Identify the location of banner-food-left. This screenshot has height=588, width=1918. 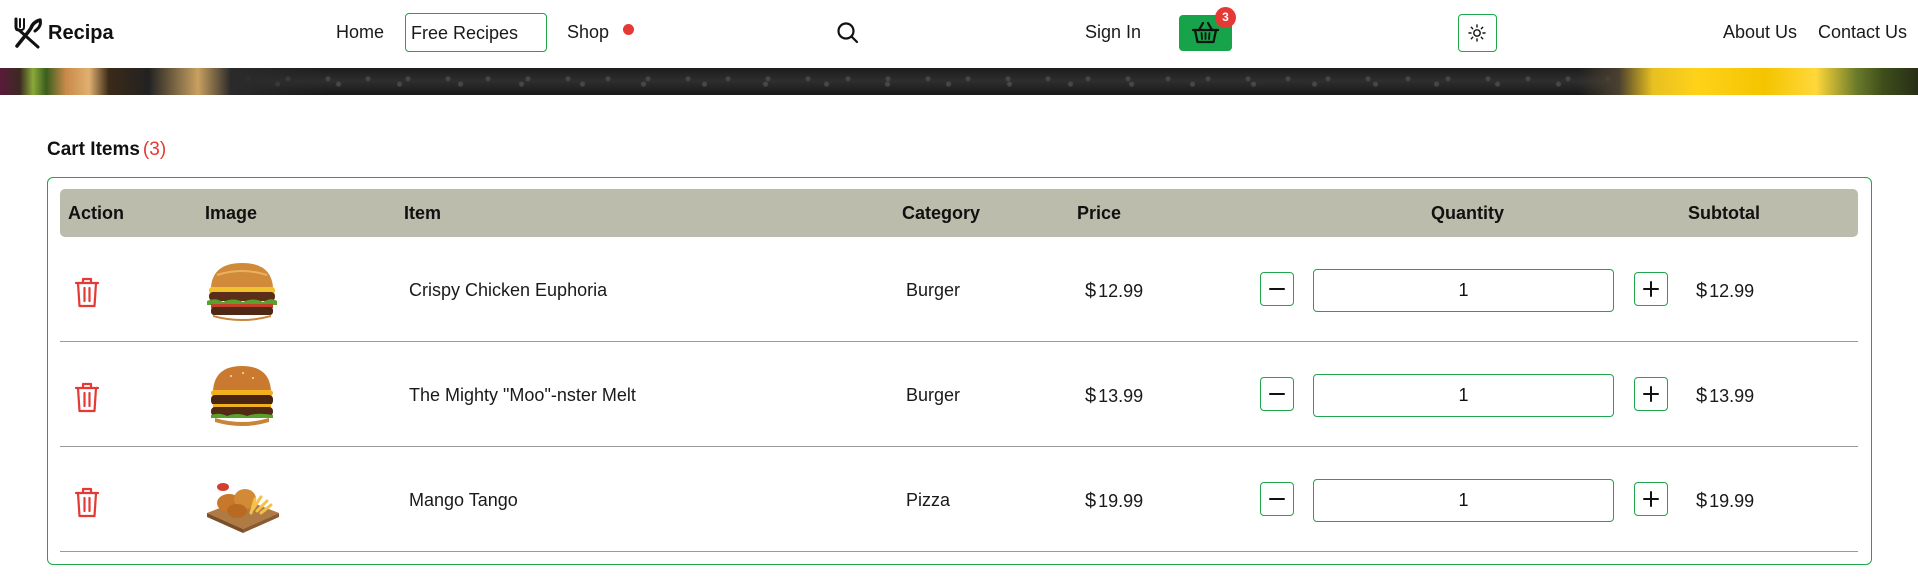
(165, 81).